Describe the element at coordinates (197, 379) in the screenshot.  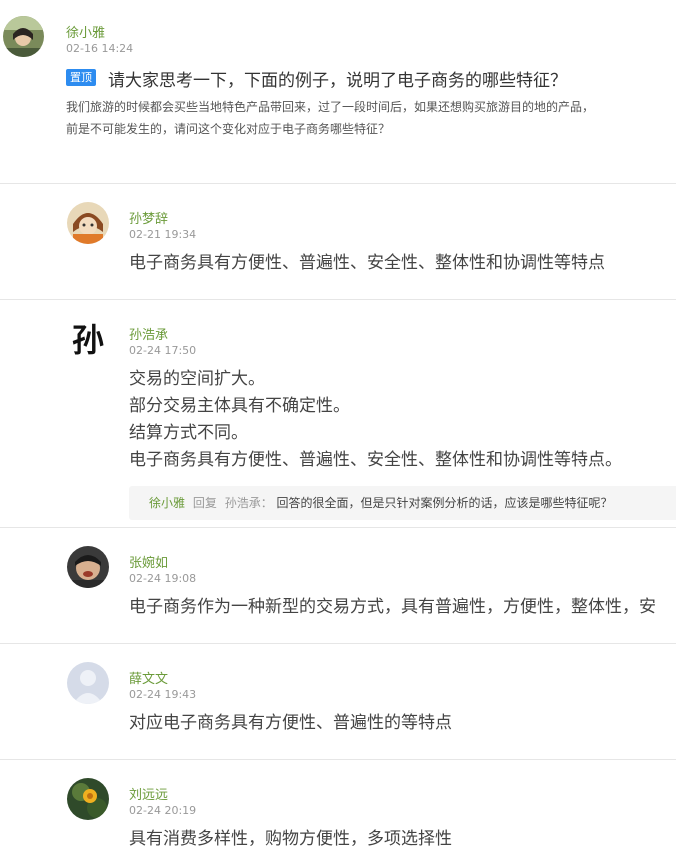
I see `reply-line: 交易的空间扩大。` at that location.